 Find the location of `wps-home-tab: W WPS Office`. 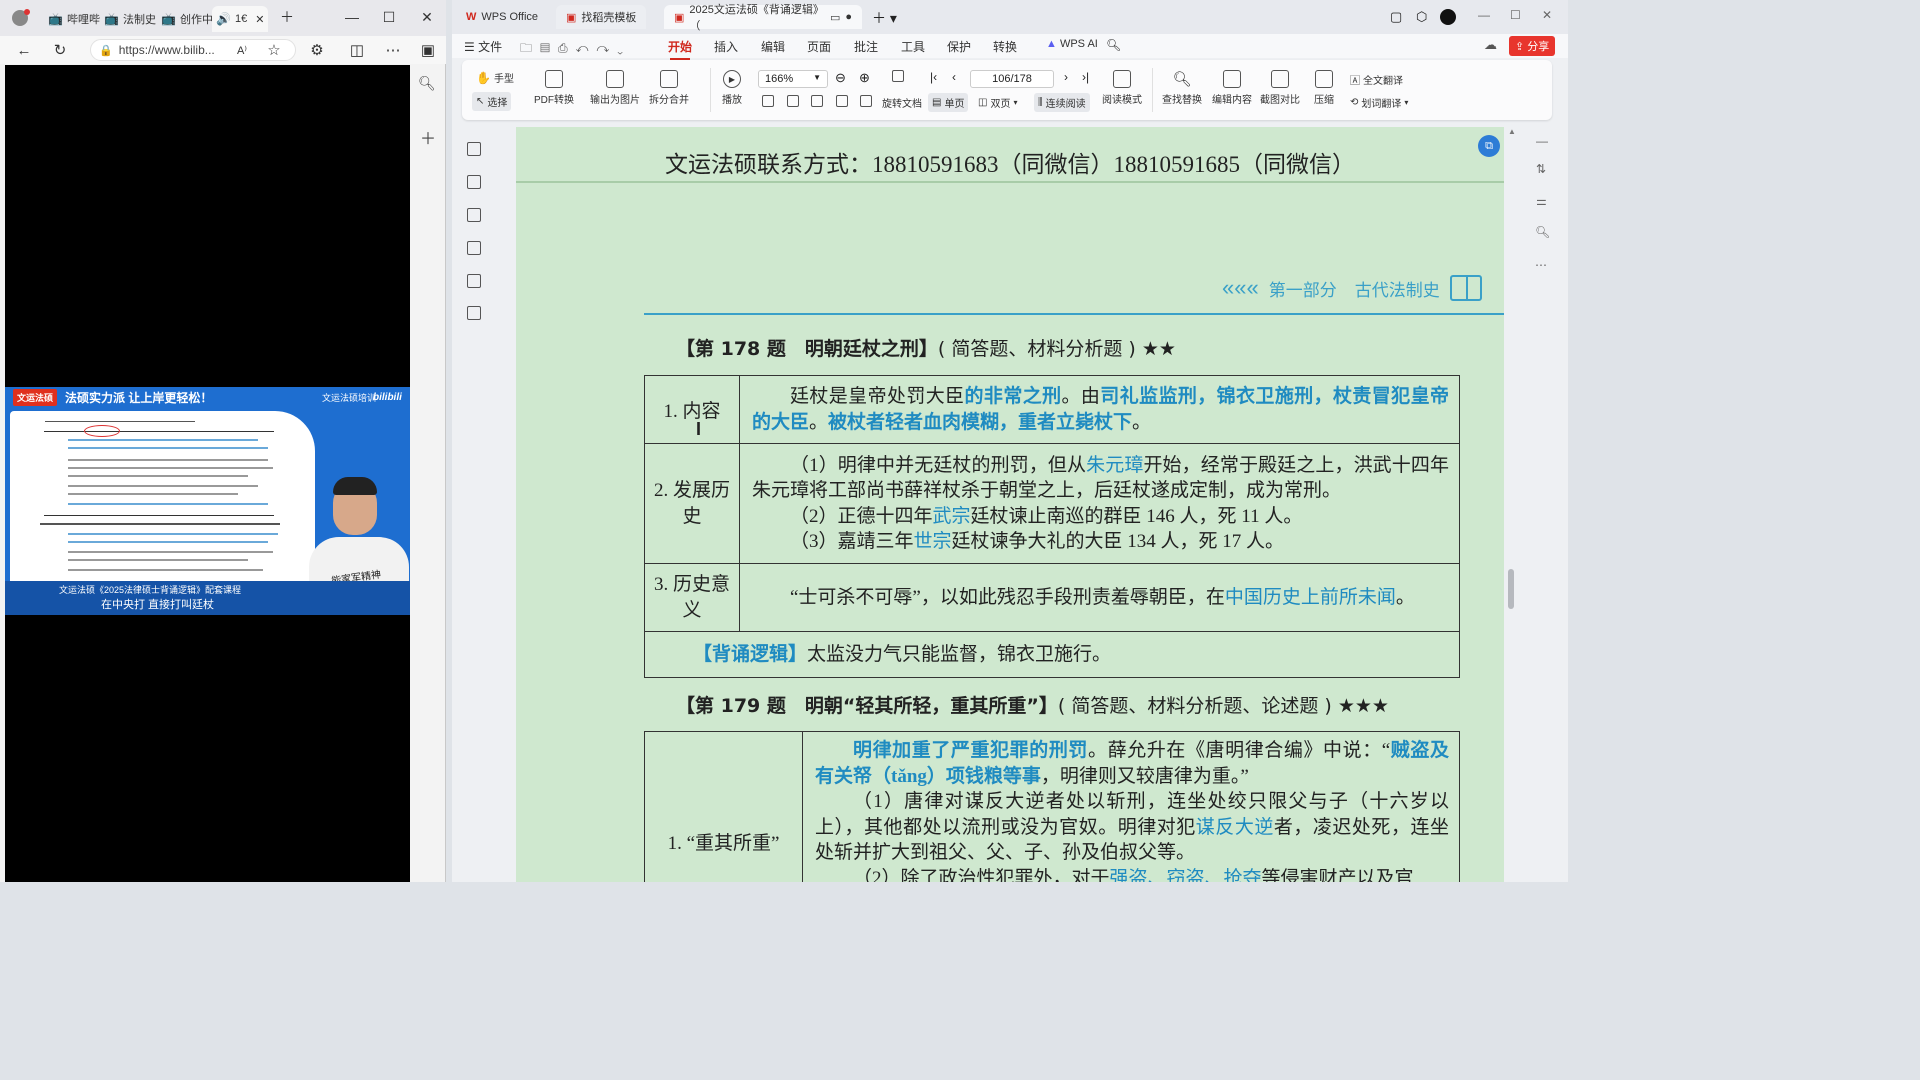

wps-home-tab: W WPS Office is located at coordinates (502, 17).